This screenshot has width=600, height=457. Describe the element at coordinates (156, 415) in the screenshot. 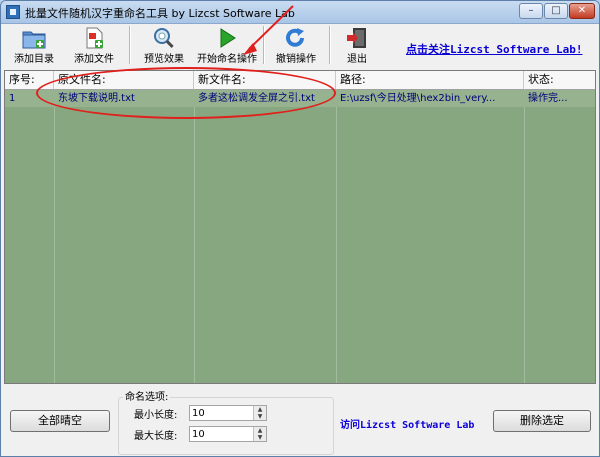

I see `min-length-label: 最小长度:` at that location.